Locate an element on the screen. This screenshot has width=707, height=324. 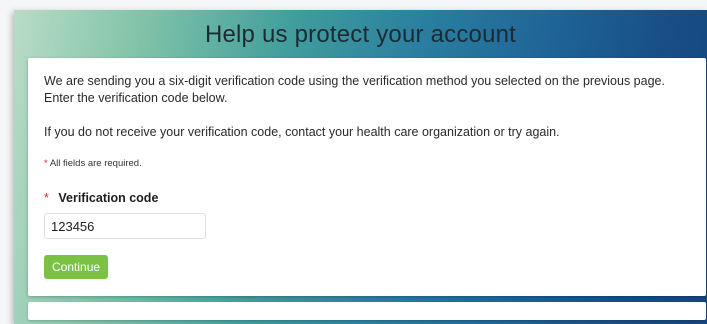
required-fields-note: * All fields are required. is located at coordinates (367, 163).